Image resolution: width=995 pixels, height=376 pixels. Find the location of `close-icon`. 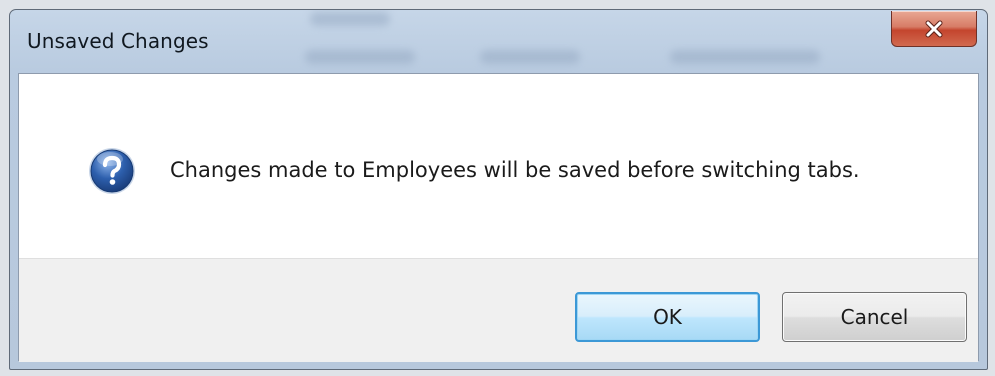

close-icon is located at coordinates (934, 28).